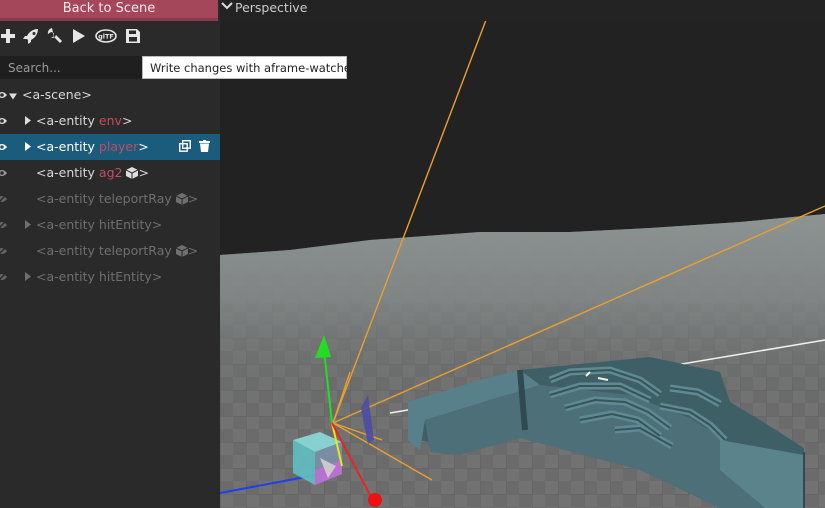  Describe the element at coordinates (204, 148) in the screenshot. I see `trash-icon` at that location.